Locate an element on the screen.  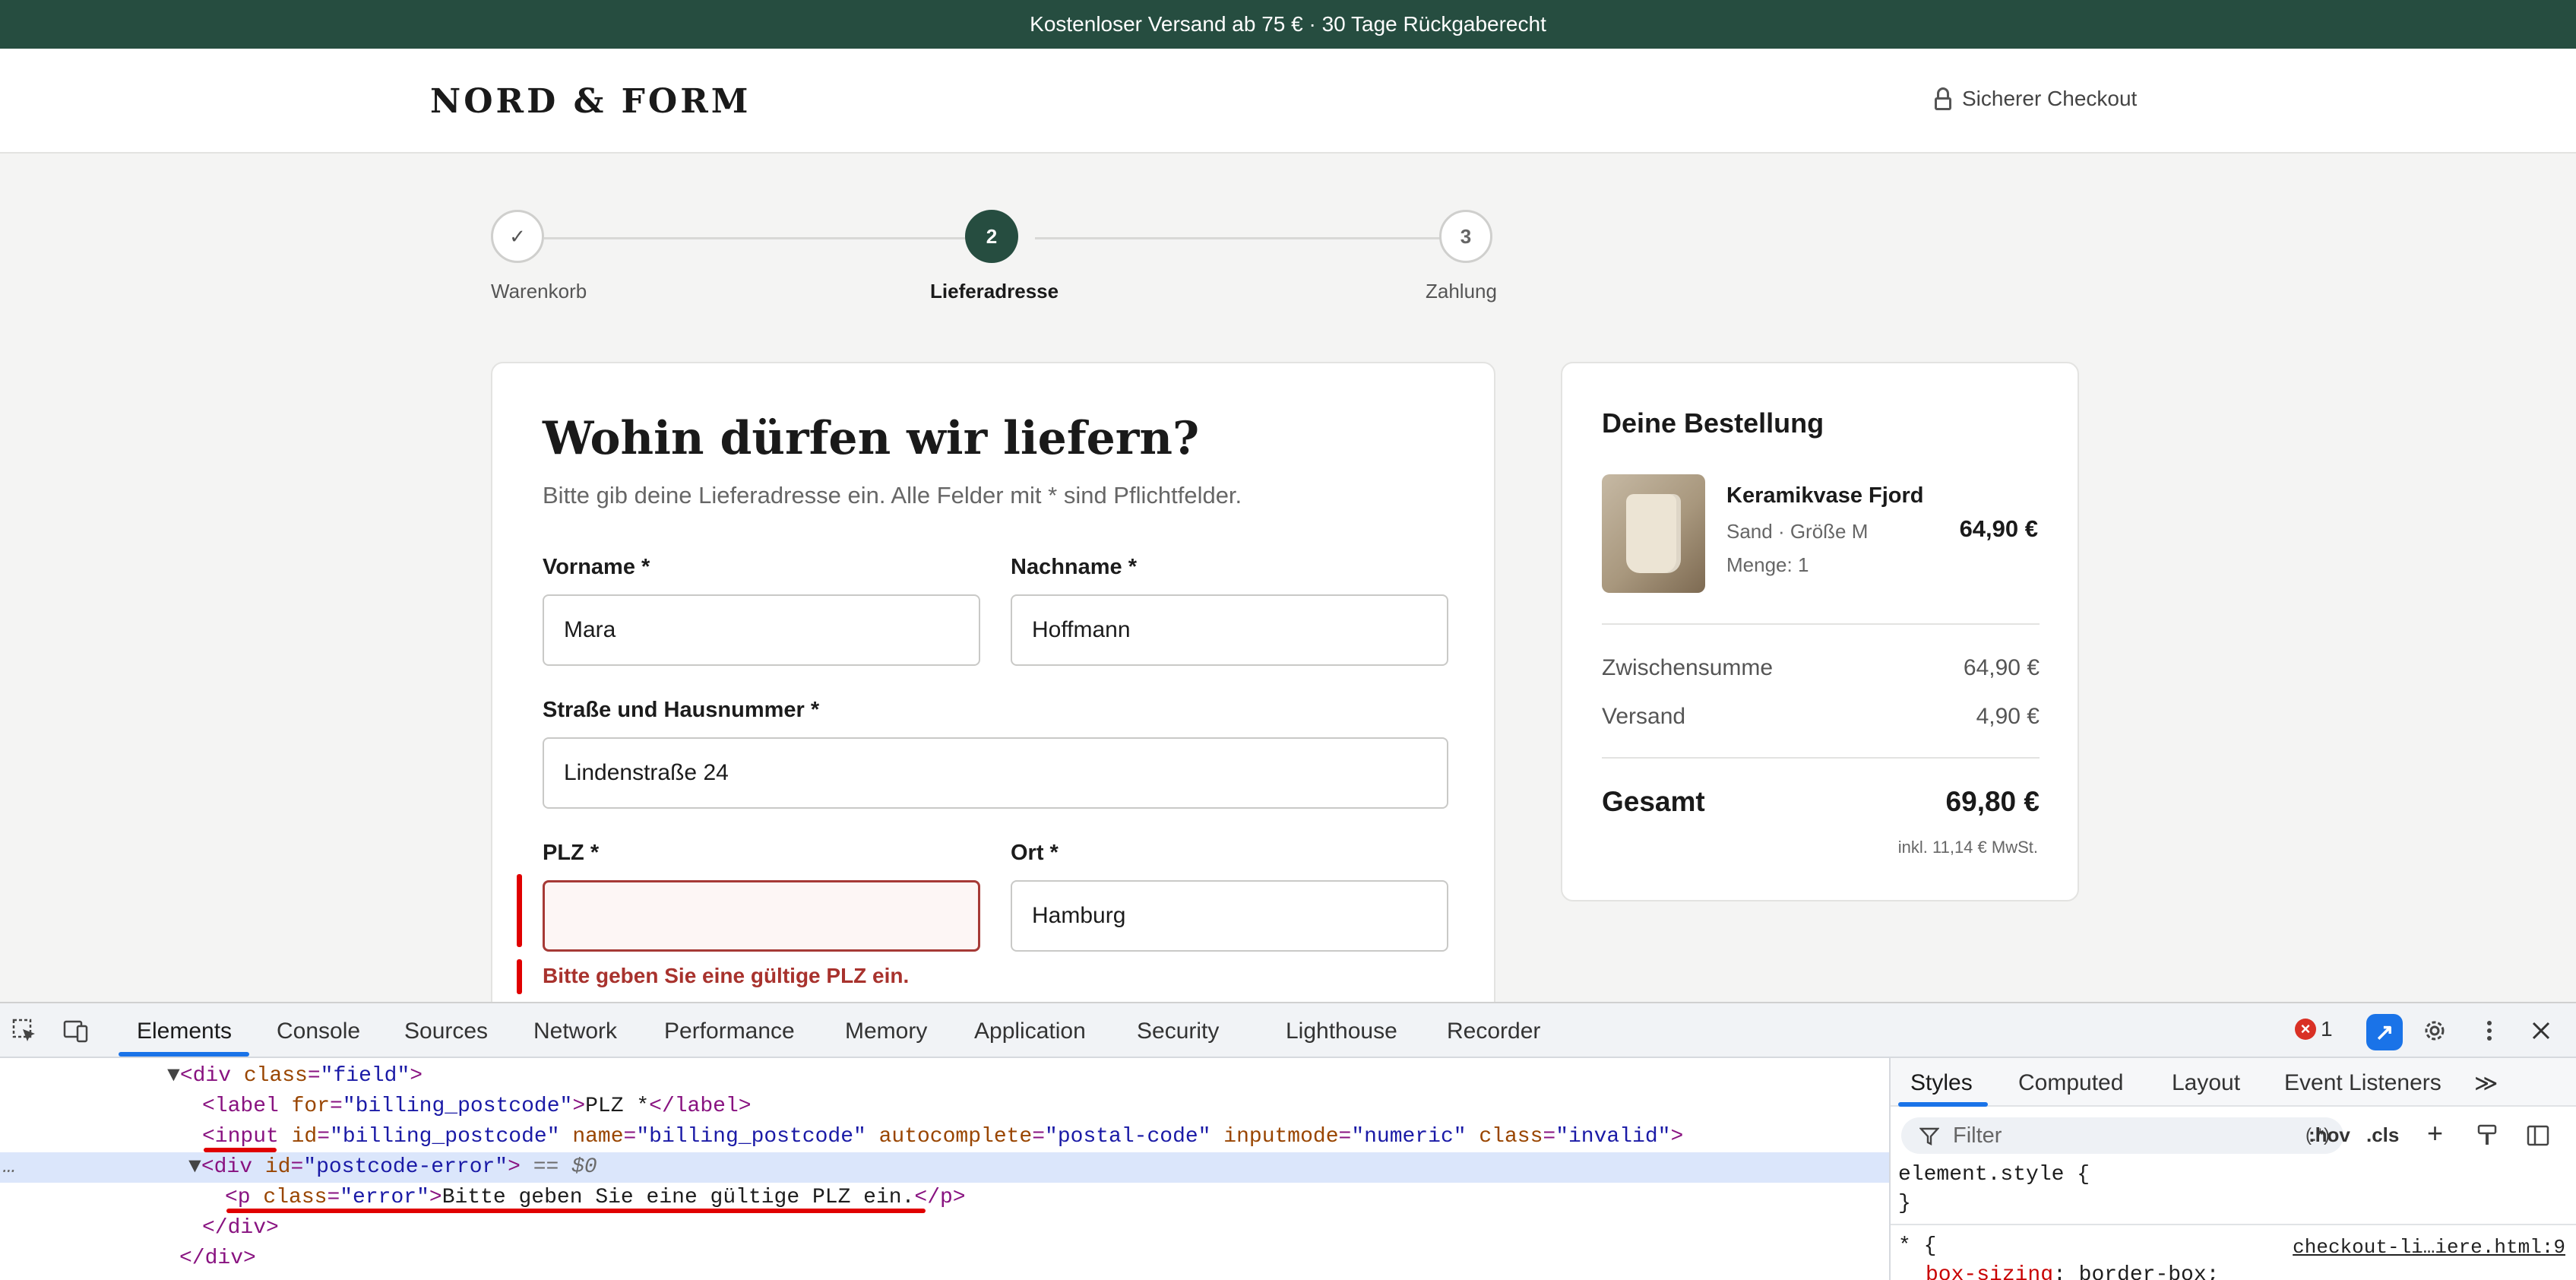
step-3-marker: 3 is located at coordinates (1465, 236).